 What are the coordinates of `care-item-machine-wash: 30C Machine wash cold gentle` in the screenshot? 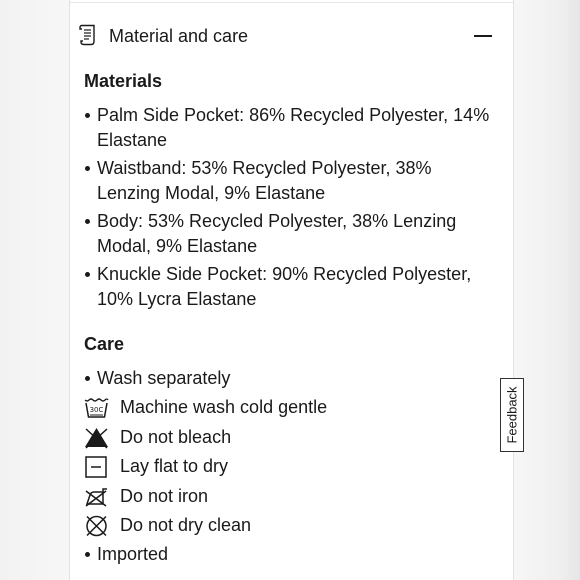 It's located at (290, 407).